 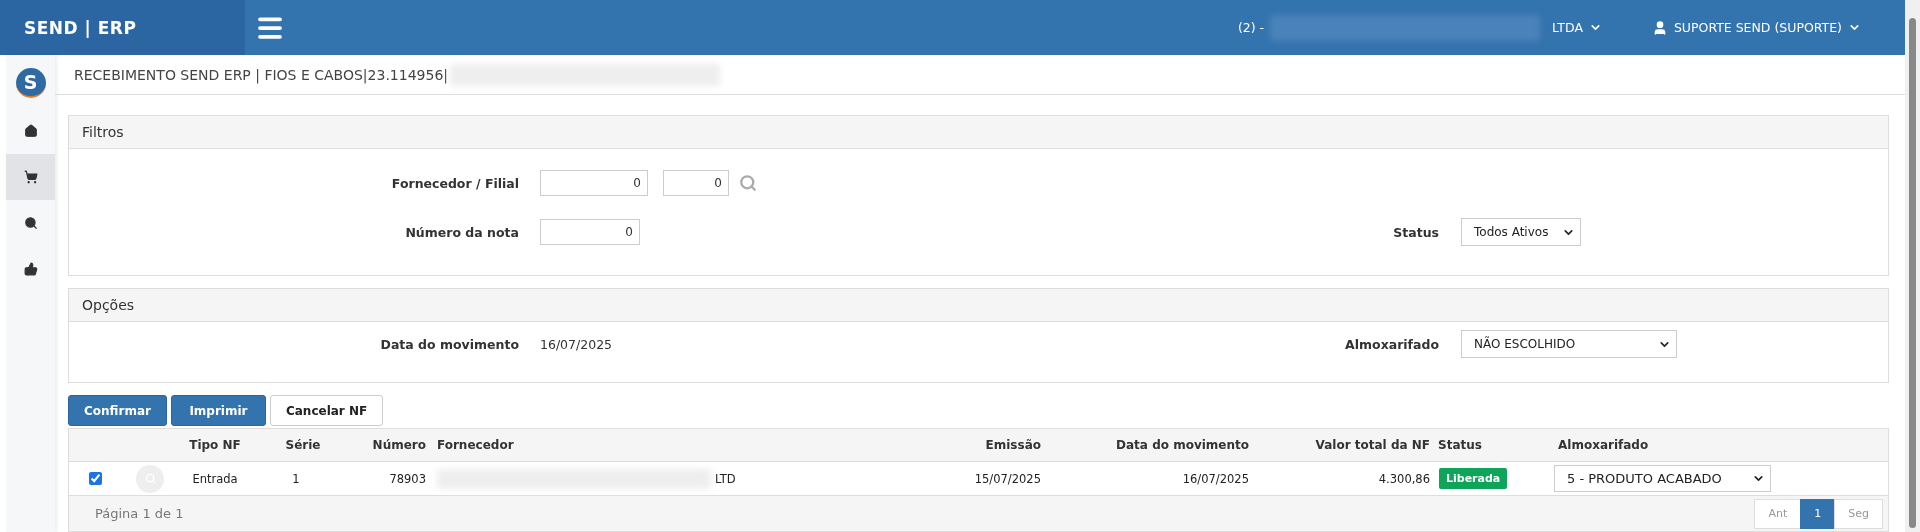 What do you see at coordinates (455, 183) in the screenshot?
I see `field-label: Fornecedor / Filial` at bounding box center [455, 183].